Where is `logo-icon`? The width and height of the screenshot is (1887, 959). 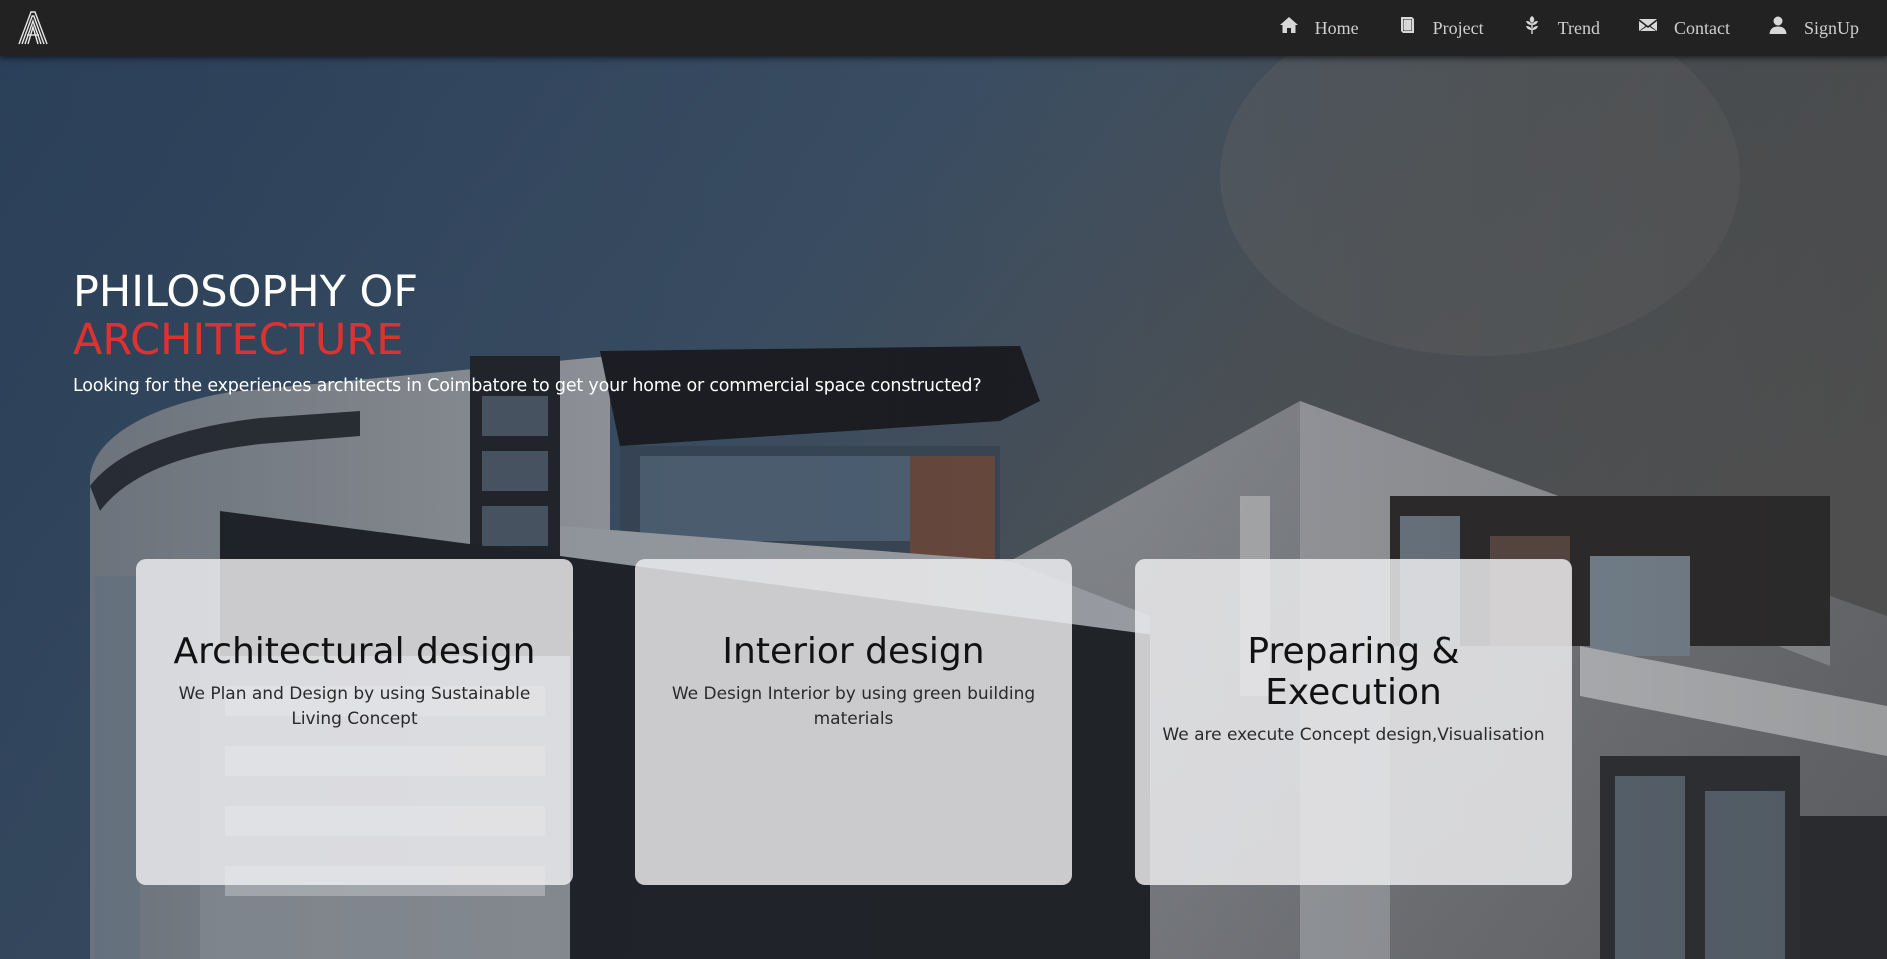 logo-icon is located at coordinates (33, 28).